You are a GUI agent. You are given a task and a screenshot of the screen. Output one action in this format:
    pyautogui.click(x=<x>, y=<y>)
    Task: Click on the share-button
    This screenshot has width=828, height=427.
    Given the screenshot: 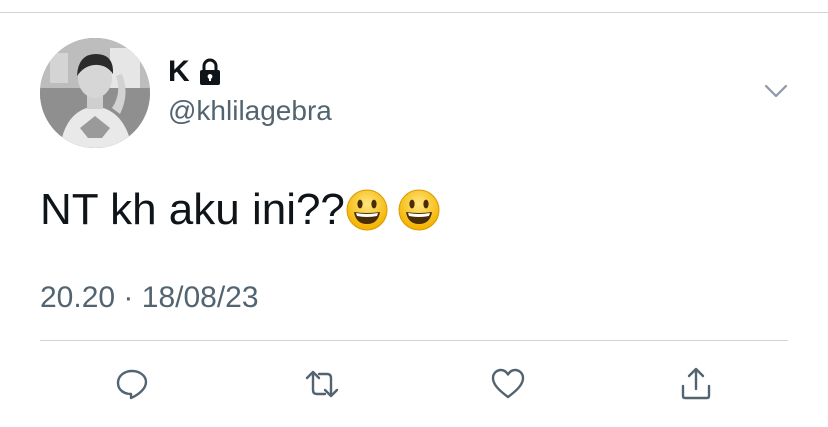 What is the action you would take?
    pyautogui.click(x=696, y=384)
    